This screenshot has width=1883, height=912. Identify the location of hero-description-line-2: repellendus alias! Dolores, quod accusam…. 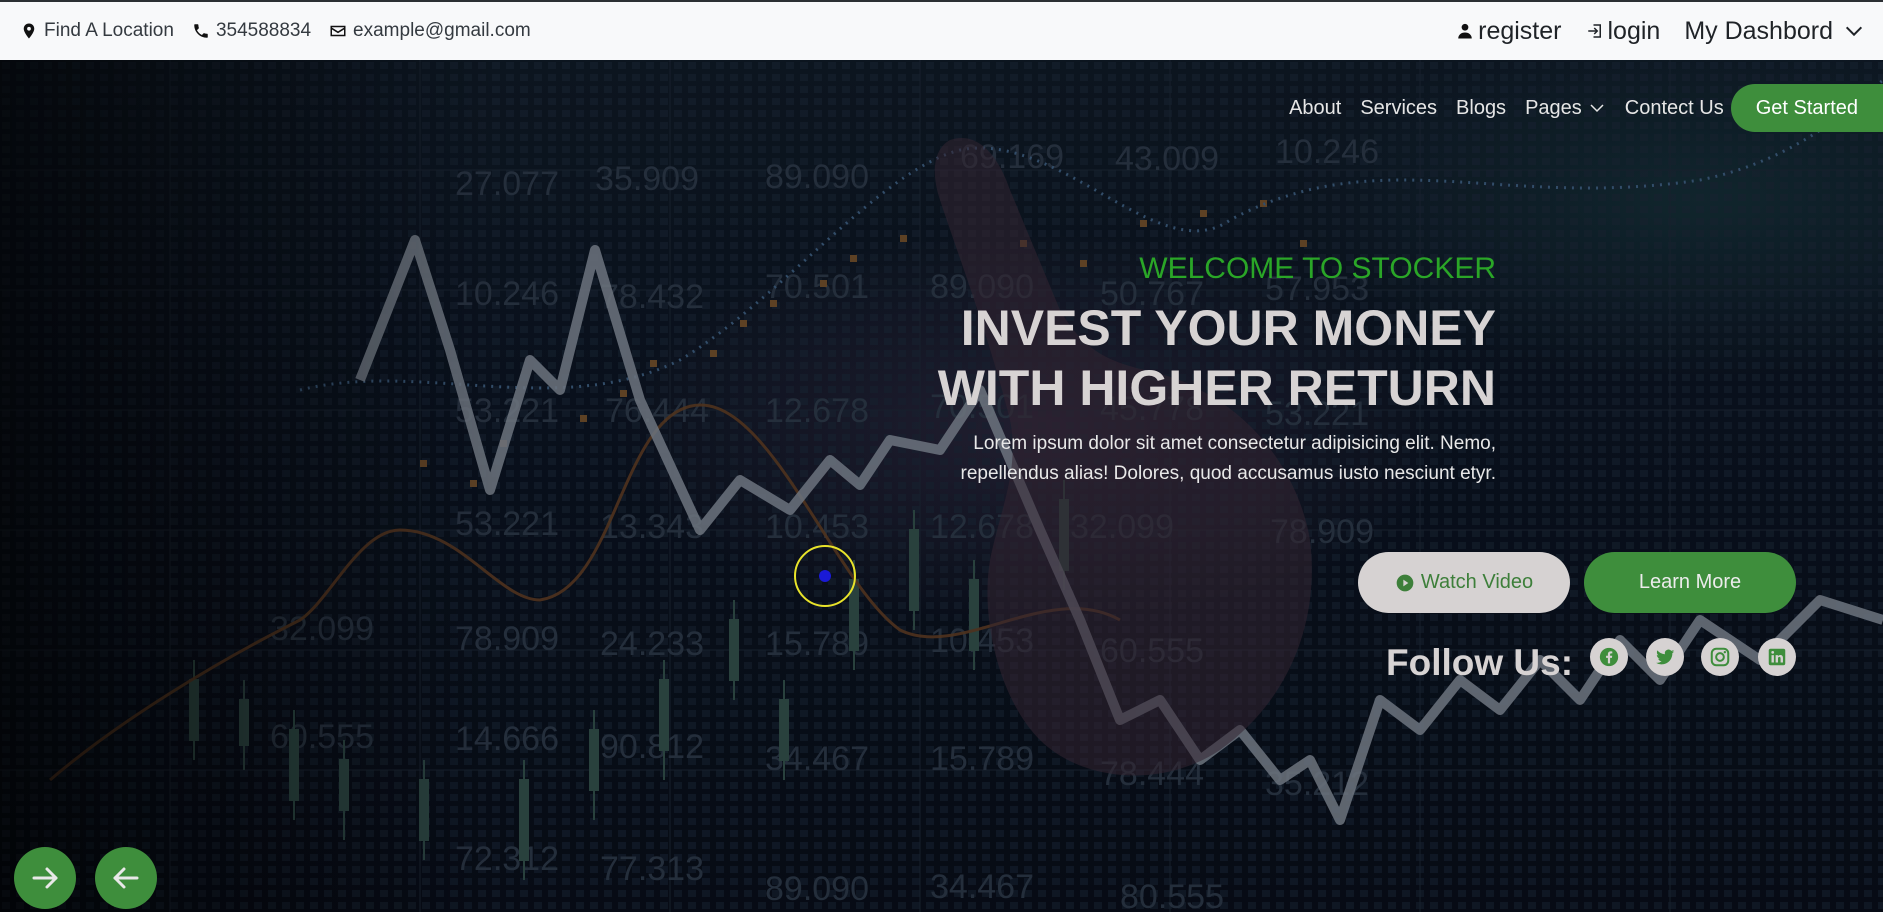
(1228, 473).